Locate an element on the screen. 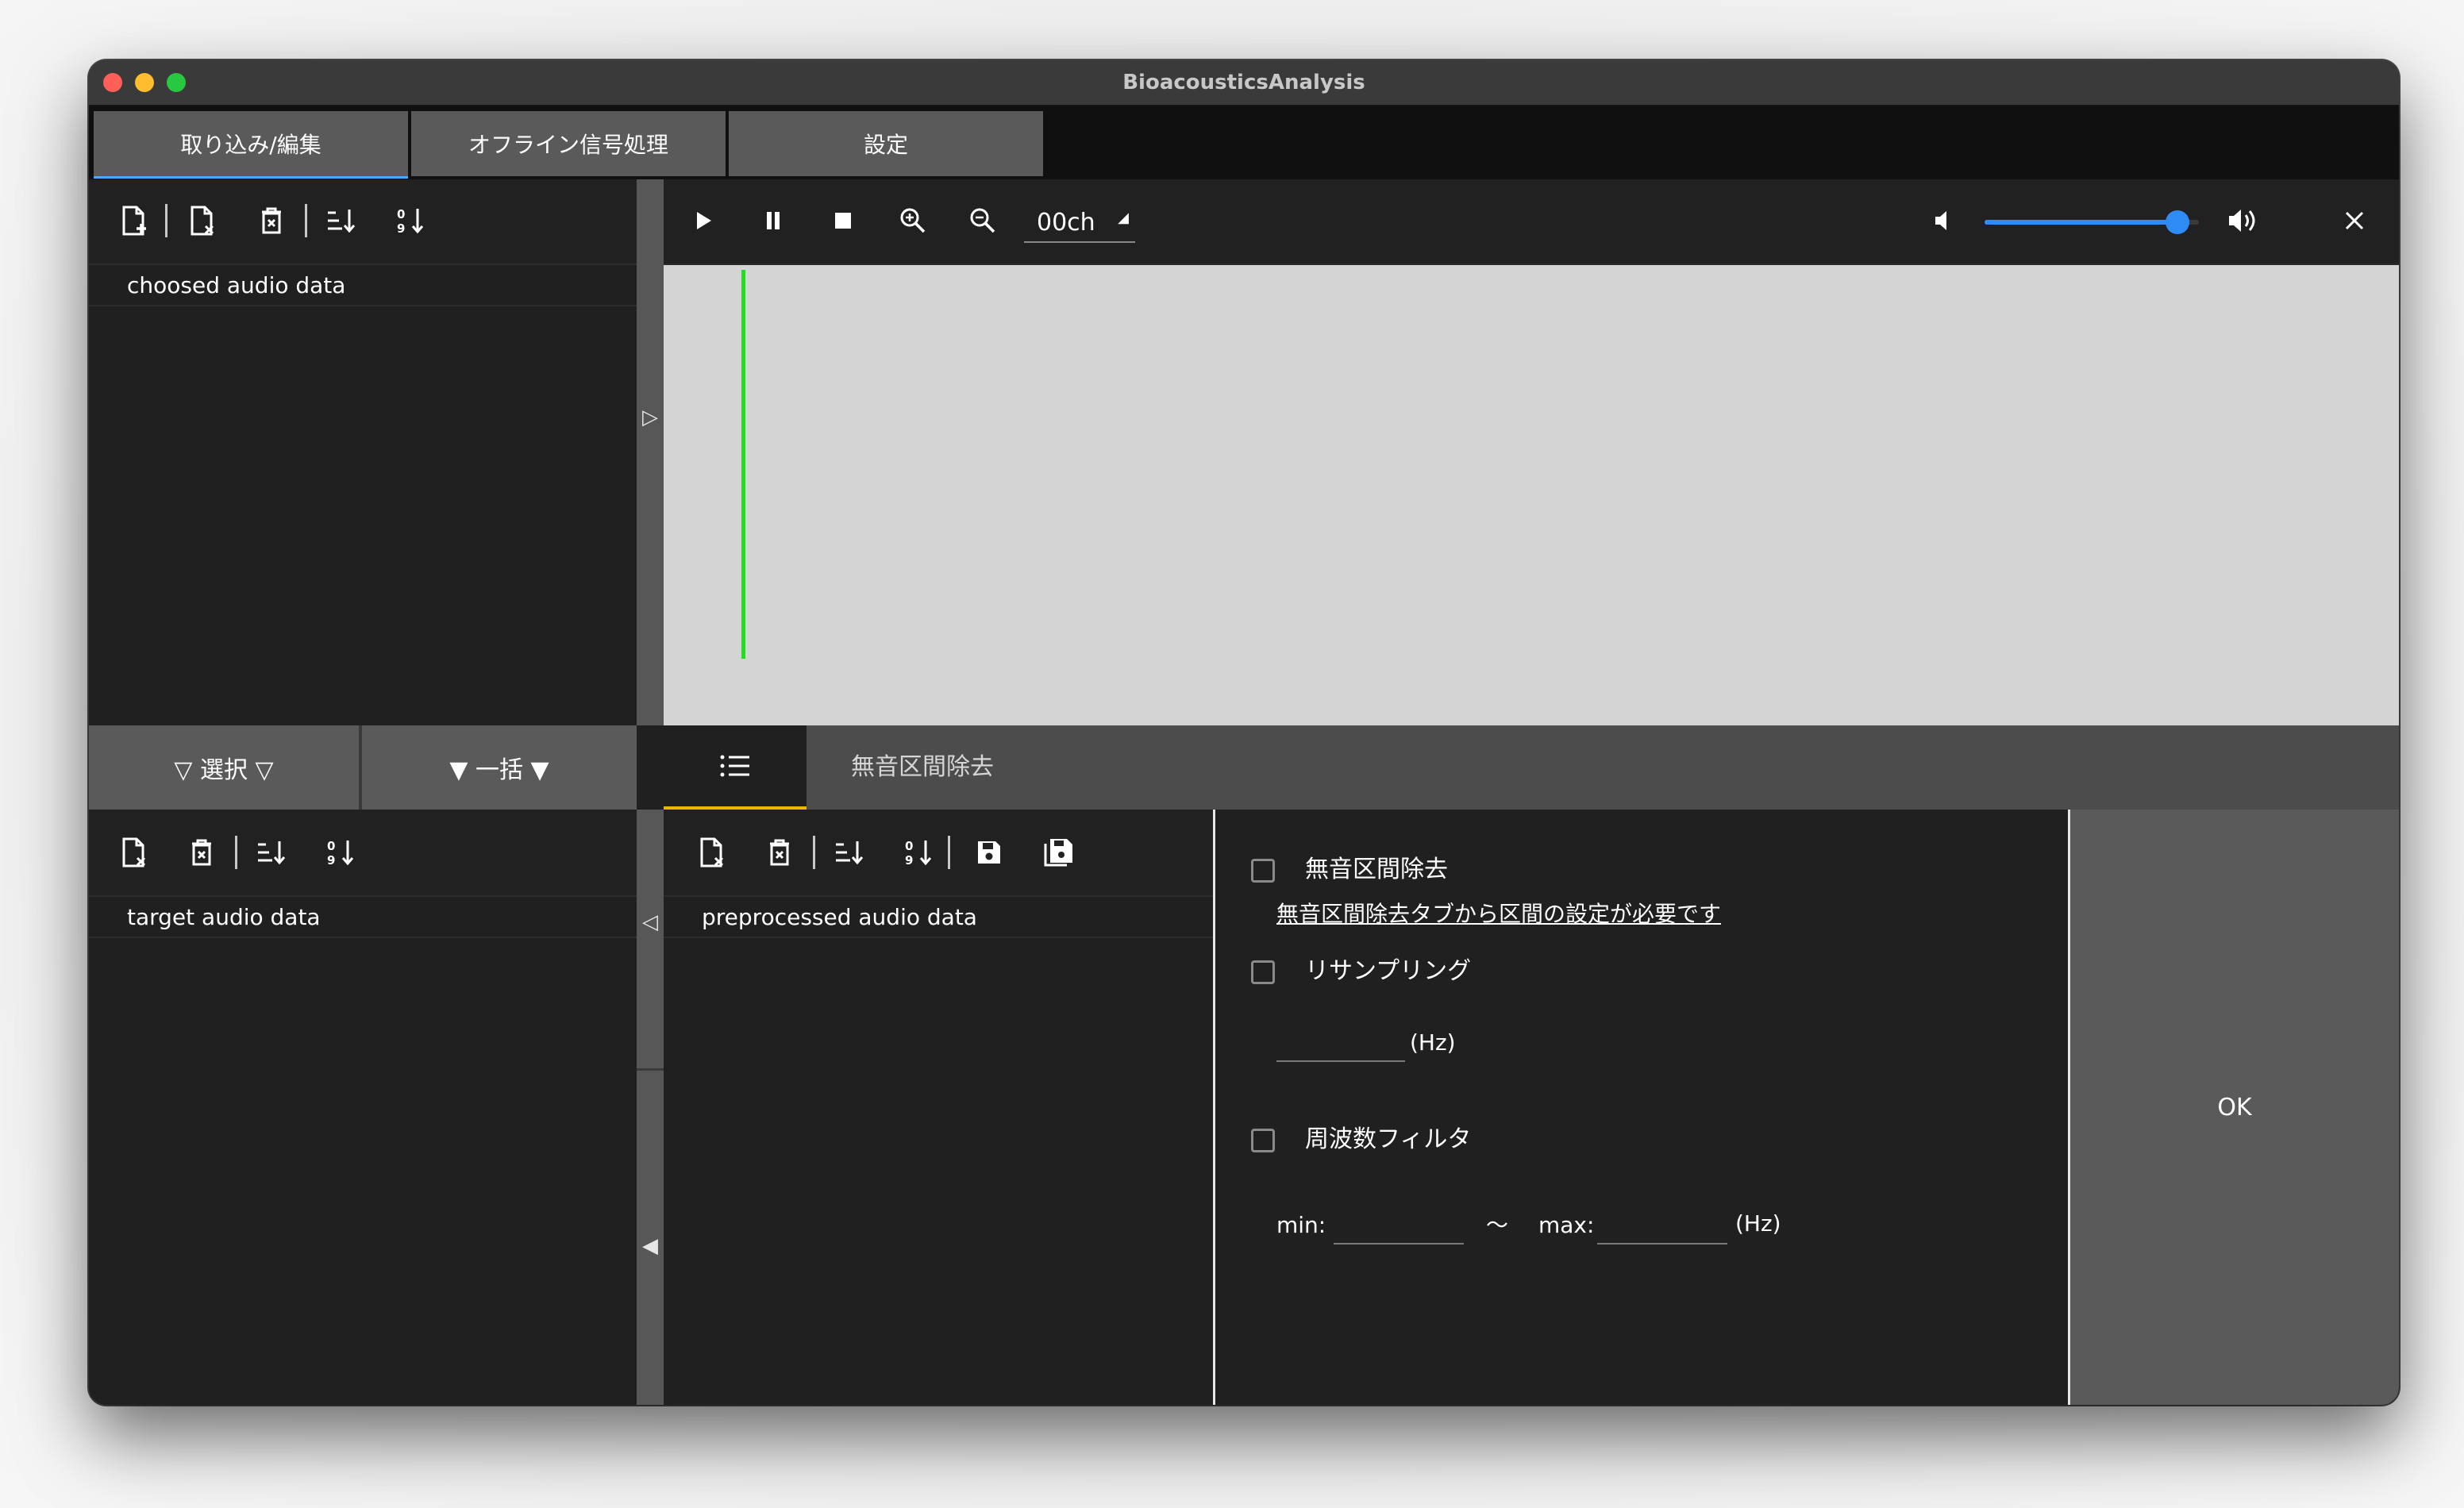 This screenshot has width=2464, height=1508. move-left-arrow-icon: ◁ is located at coordinates (650, 922).